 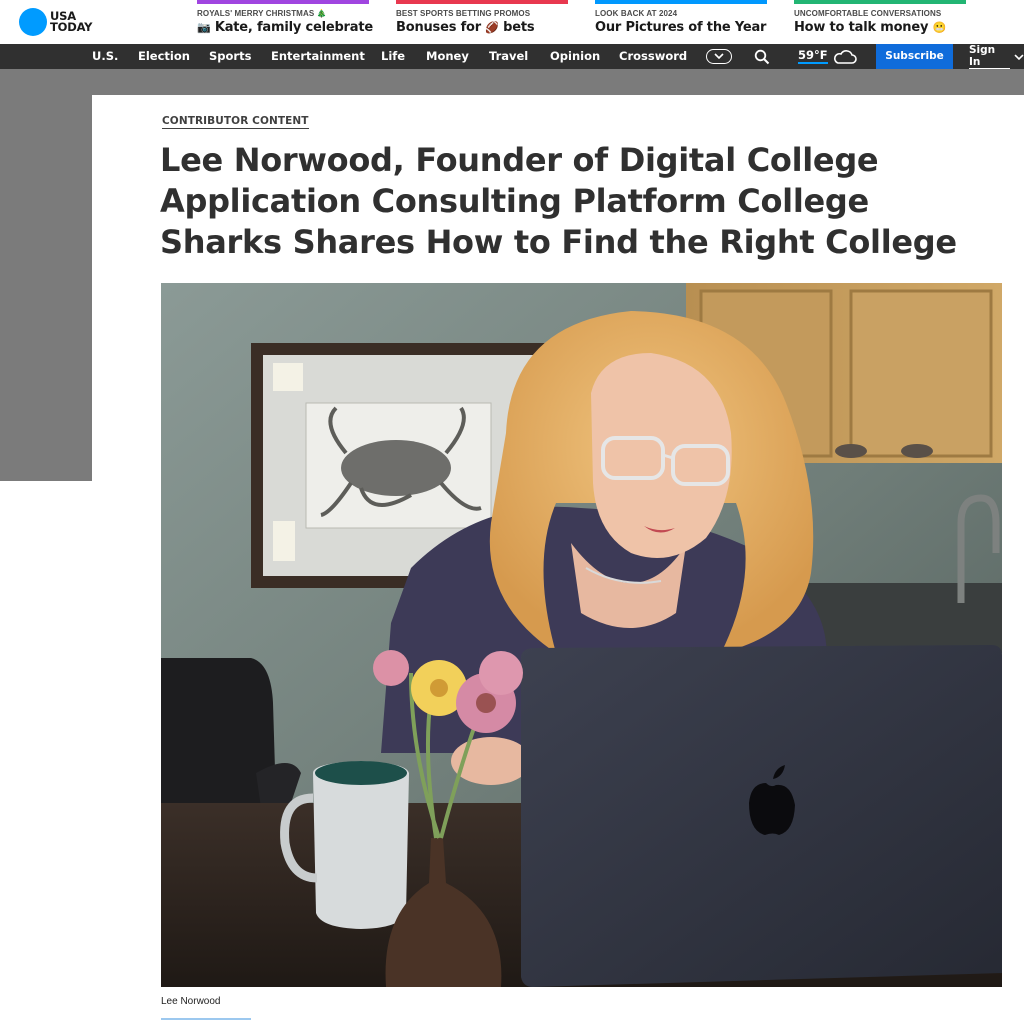 What do you see at coordinates (681, 27) in the screenshot?
I see `trending-headline: Our Pictures of the Year` at bounding box center [681, 27].